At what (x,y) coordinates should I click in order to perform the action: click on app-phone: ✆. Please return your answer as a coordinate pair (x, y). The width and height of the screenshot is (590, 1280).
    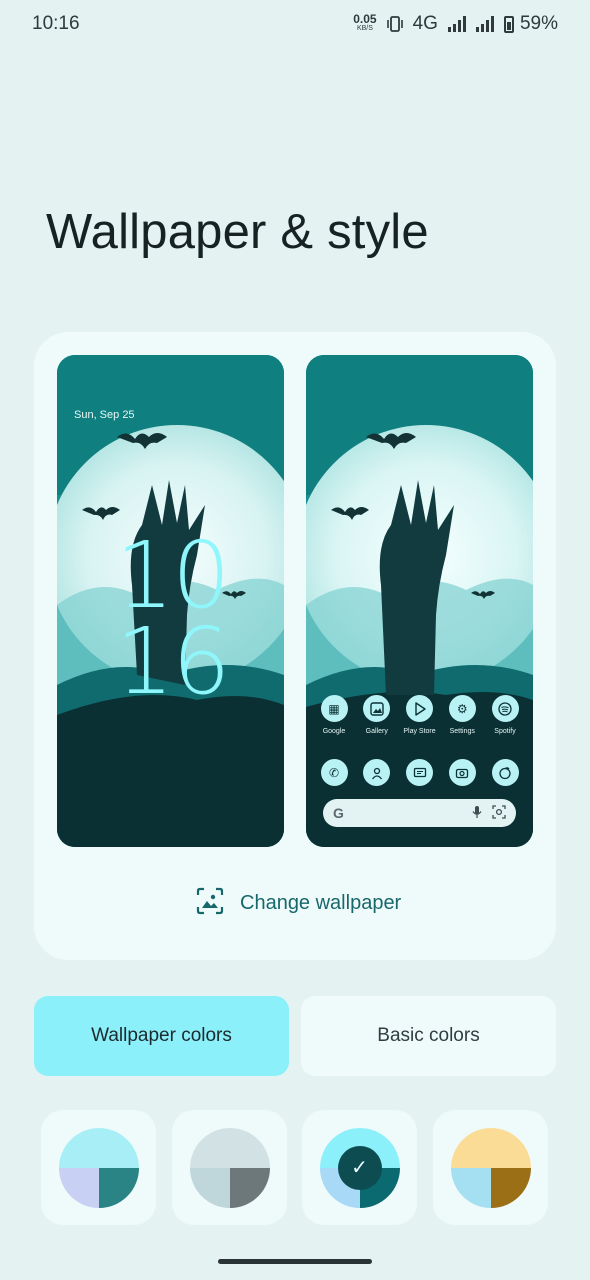
    Looking at the image, I should click on (334, 772).